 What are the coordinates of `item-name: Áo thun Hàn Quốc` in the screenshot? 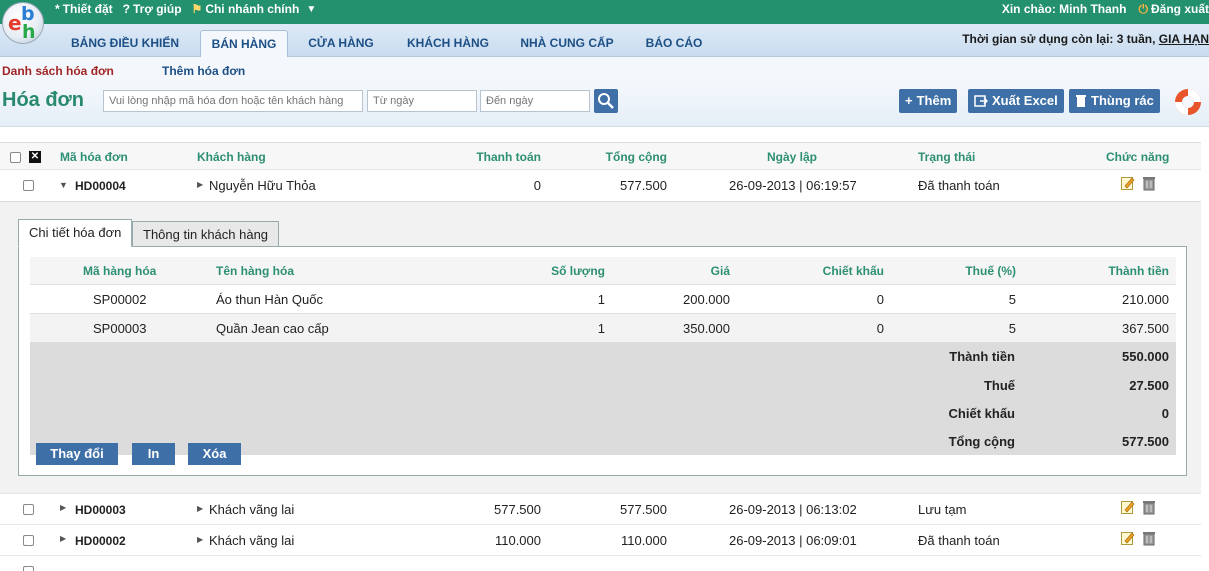 It's located at (269, 299).